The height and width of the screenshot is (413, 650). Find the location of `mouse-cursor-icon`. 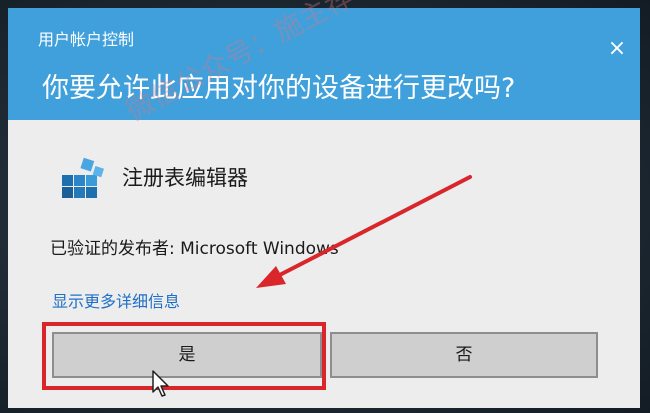

mouse-cursor-icon is located at coordinates (160, 383).